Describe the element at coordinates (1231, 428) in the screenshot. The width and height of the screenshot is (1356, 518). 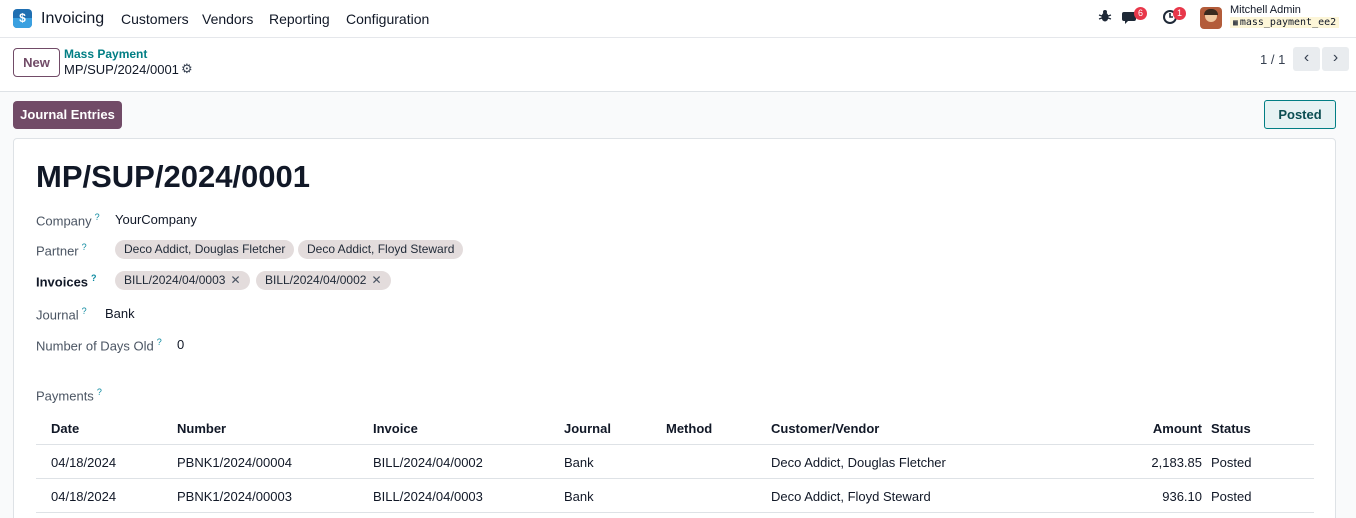
I see `column-header-status: Status` at that location.